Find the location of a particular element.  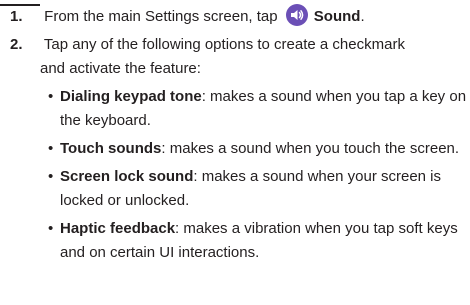

option-continuation: the keyboard. is located at coordinates (105, 121).